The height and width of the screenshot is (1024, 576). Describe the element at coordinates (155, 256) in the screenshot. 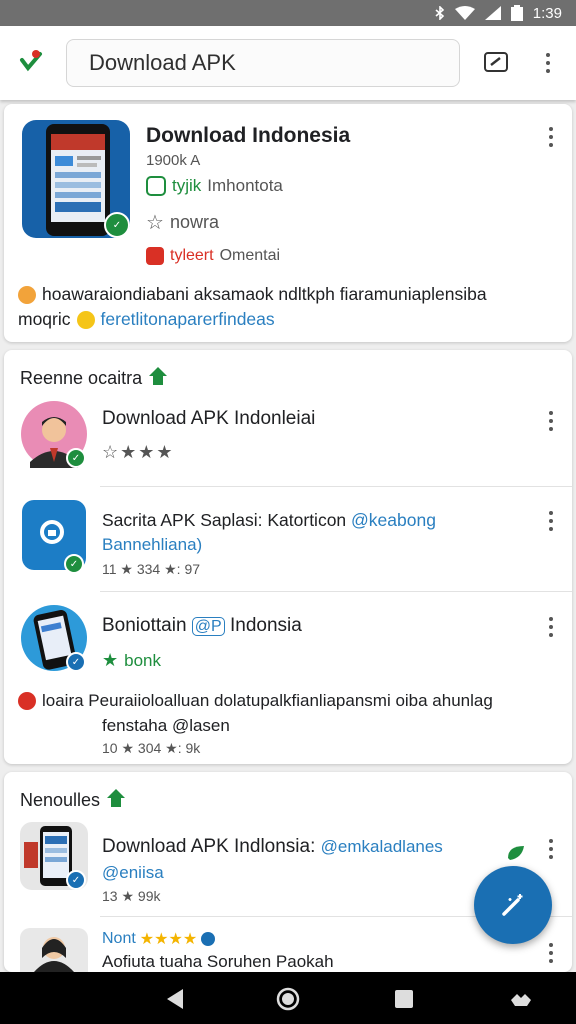

I see `red-tag-icon` at that location.